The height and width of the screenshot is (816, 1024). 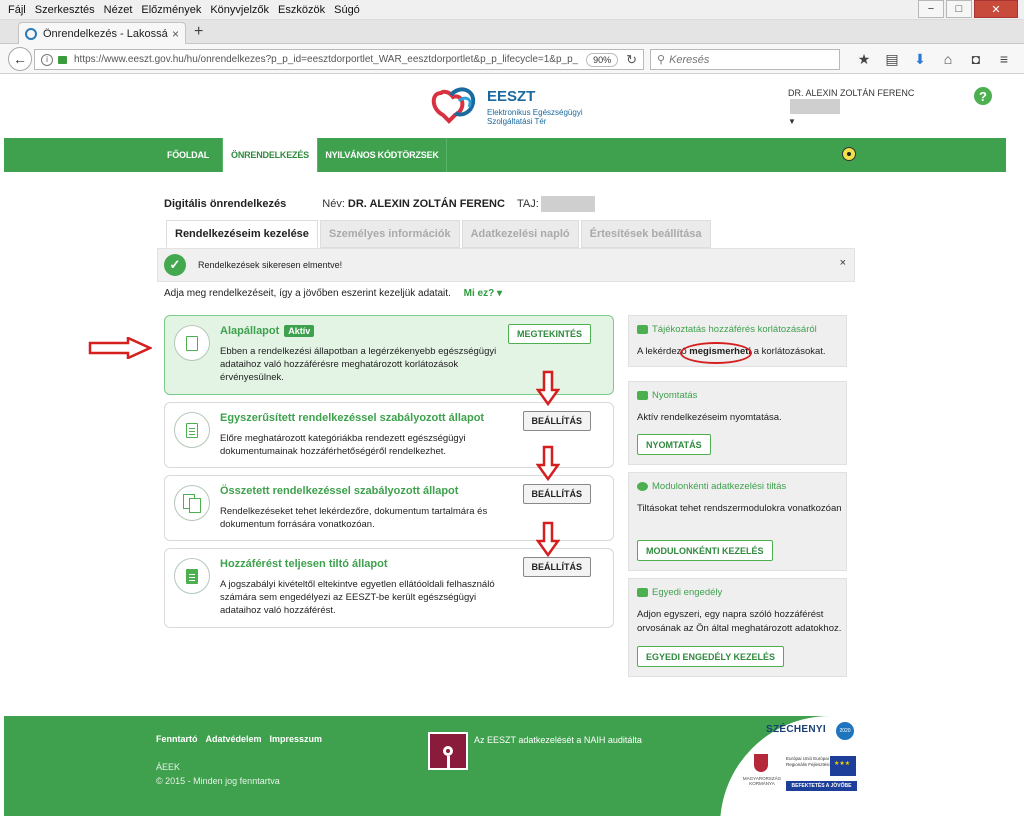 What do you see at coordinates (270, 155) in the screenshot?
I see `nav-onrendelkezes: ÖNRENDELKEZÉS` at bounding box center [270, 155].